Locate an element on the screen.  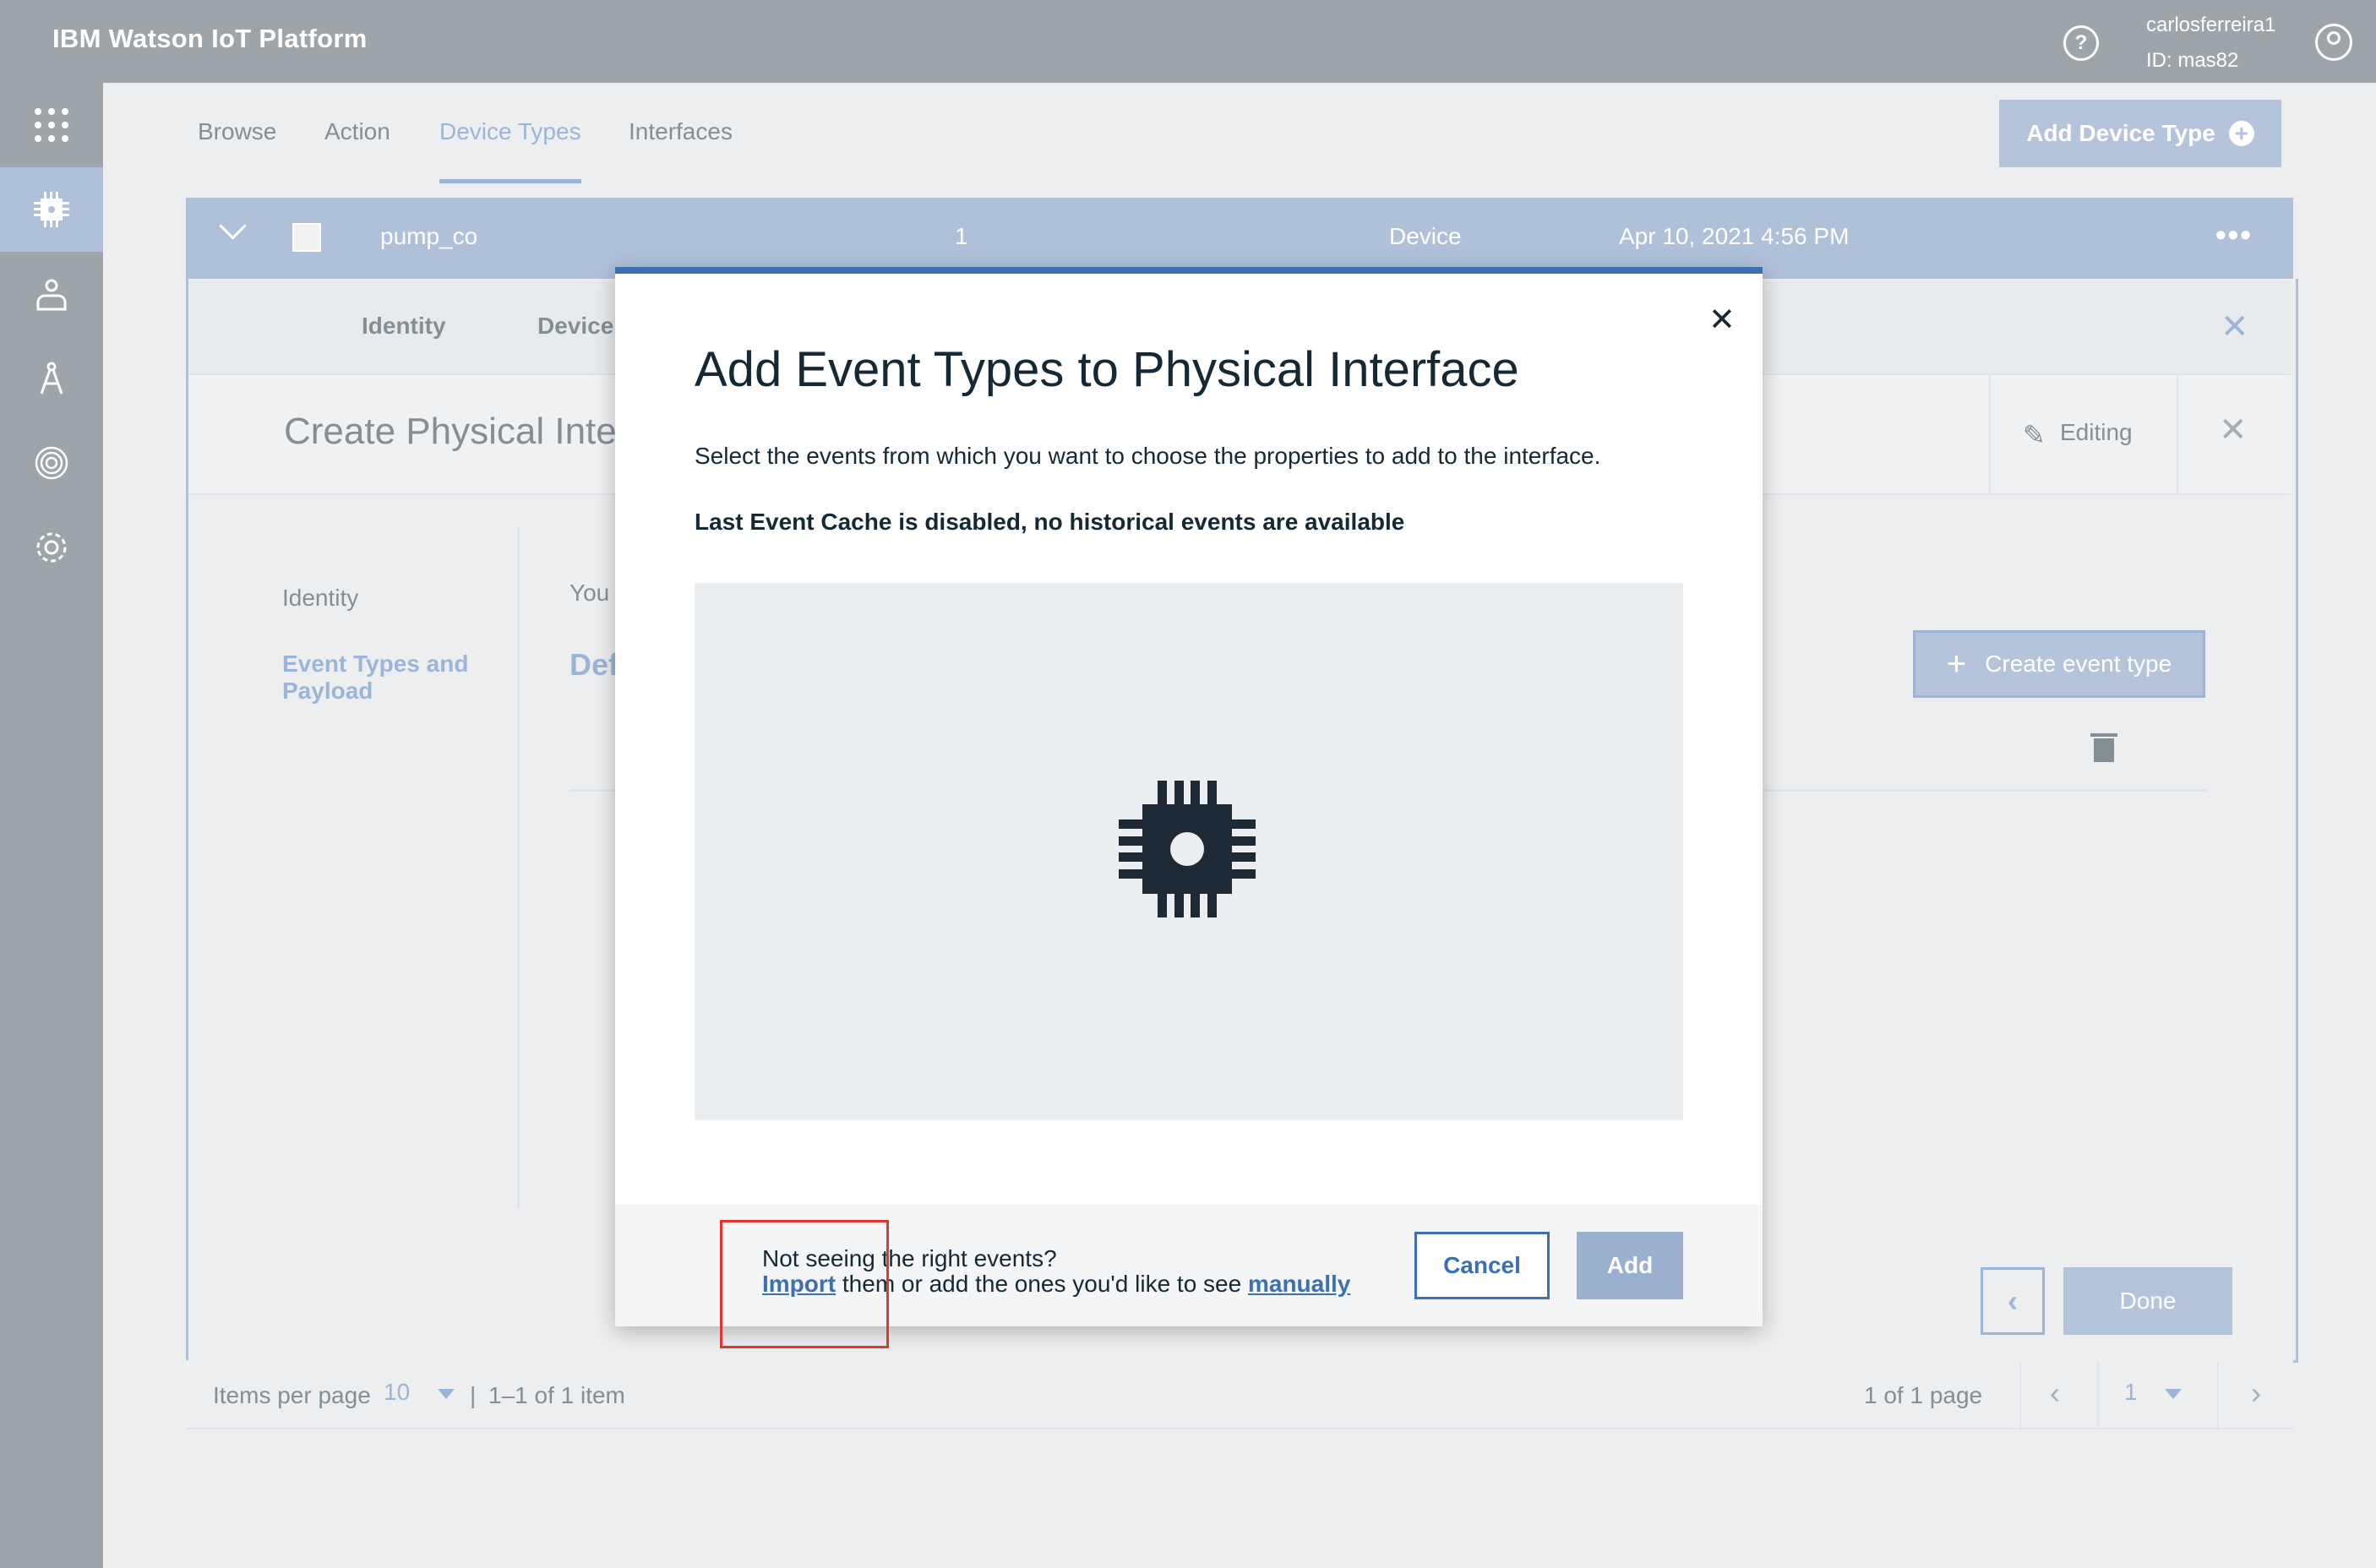
close-icon: ✕ is located at coordinates (1722, 320).